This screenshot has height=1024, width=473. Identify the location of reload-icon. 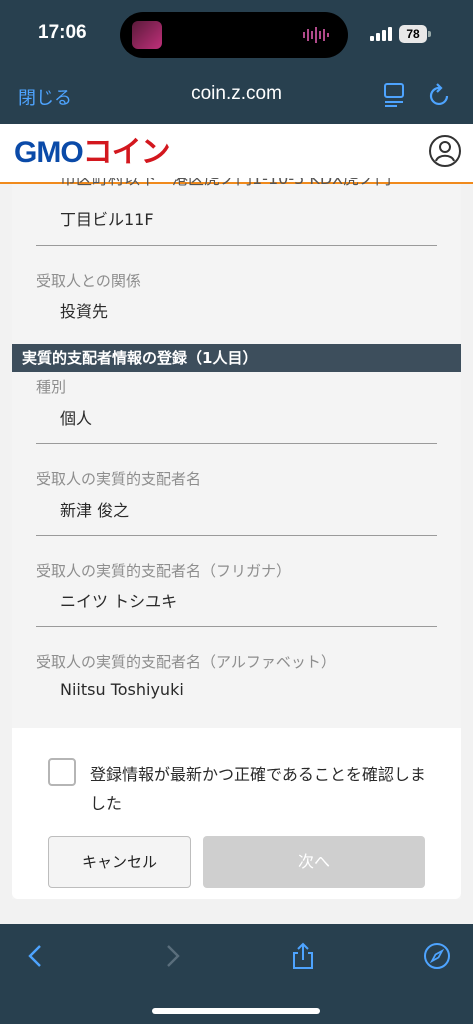
(440, 95).